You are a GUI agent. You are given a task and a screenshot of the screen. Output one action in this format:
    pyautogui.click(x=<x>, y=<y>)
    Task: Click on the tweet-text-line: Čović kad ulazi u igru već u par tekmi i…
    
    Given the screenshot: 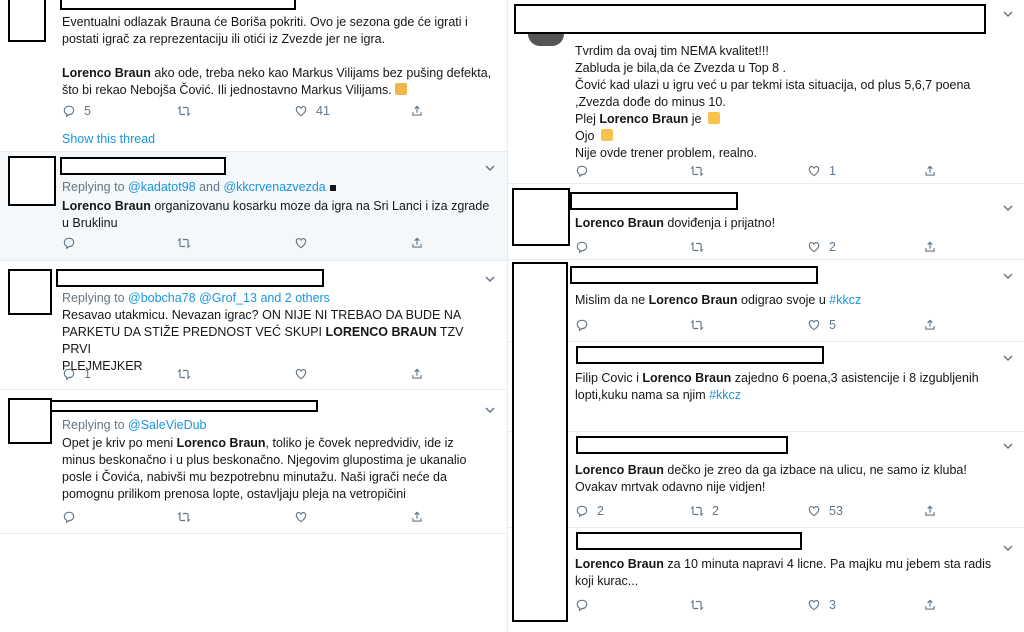 What is the action you would take?
    pyautogui.click(x=773, y=85)
    